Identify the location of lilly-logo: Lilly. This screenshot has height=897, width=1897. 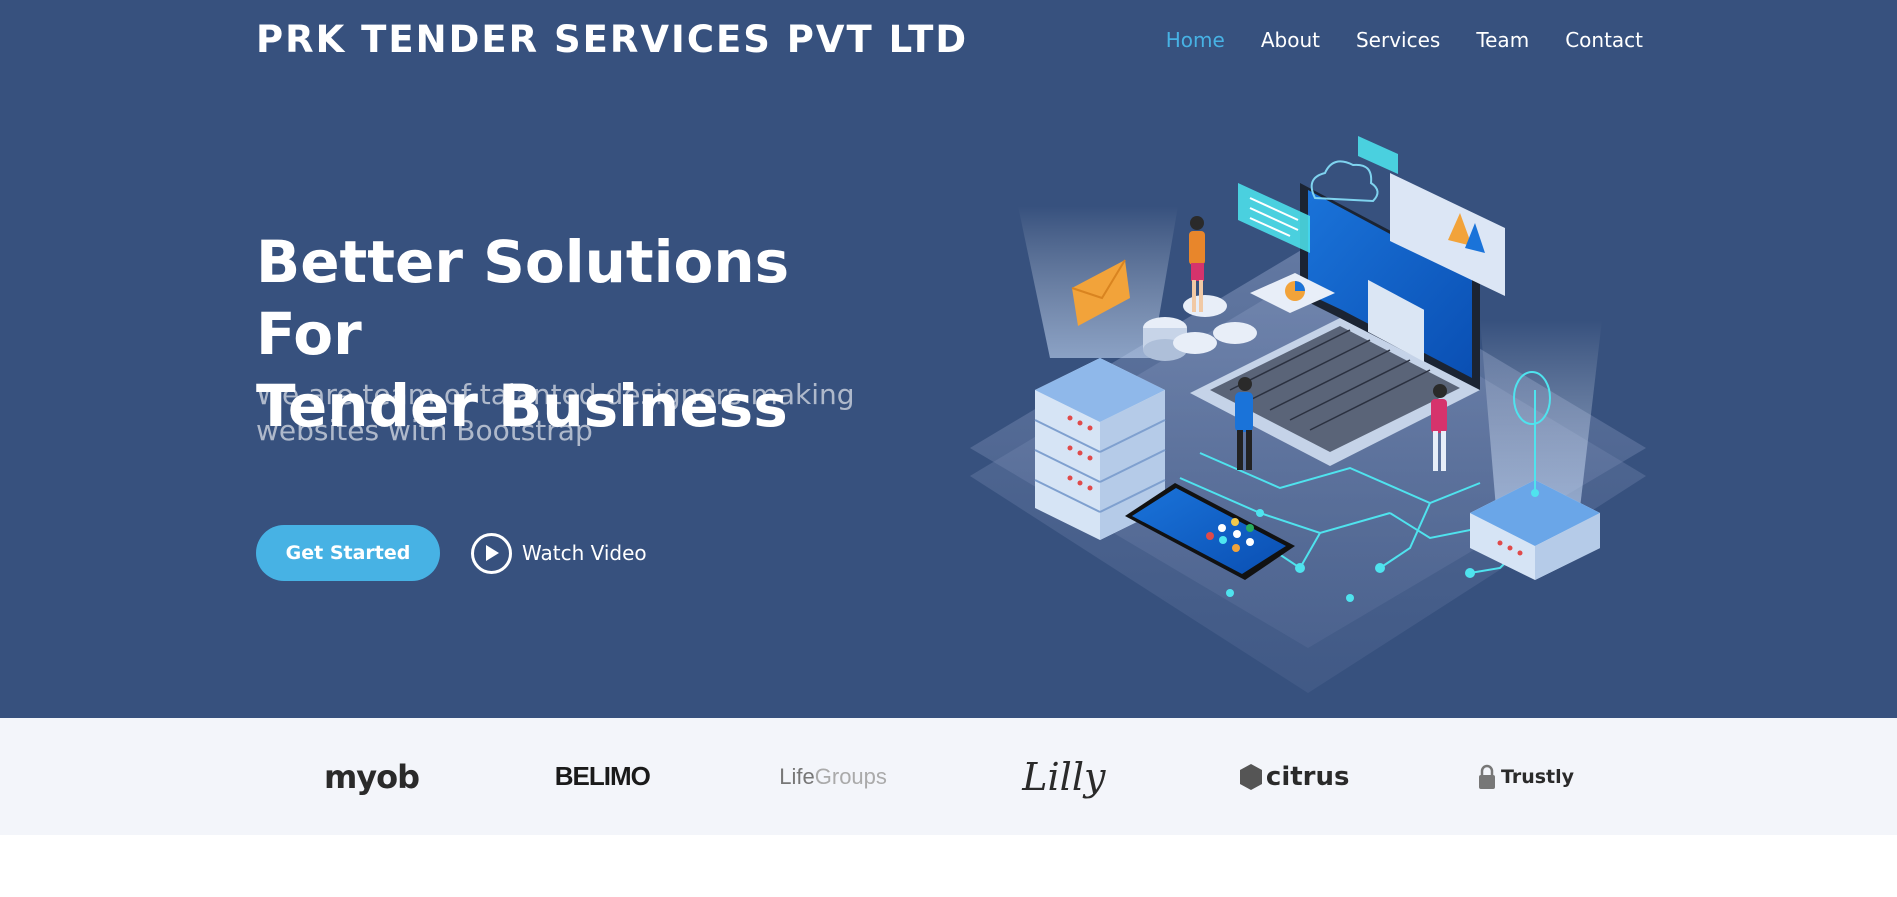
(1064, 776).